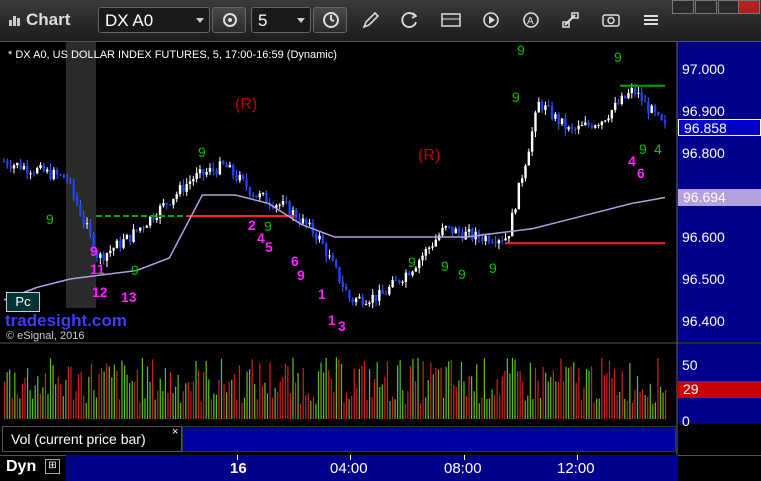 Image resolution: width=761 pixels, height=481 pixels. Describe the element at coordinates (23, 302) in the screenshot. I see `pc-button: Pc` at that location.